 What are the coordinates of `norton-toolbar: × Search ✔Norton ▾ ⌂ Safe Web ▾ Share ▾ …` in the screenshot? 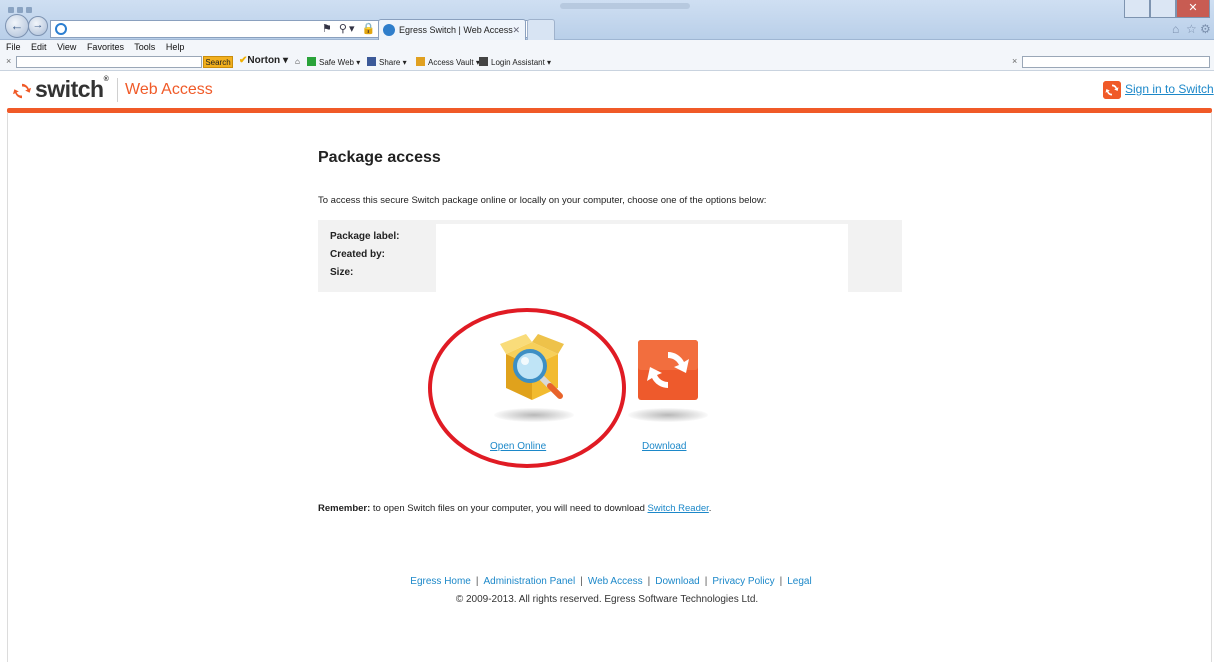 It's located at (607, 62).